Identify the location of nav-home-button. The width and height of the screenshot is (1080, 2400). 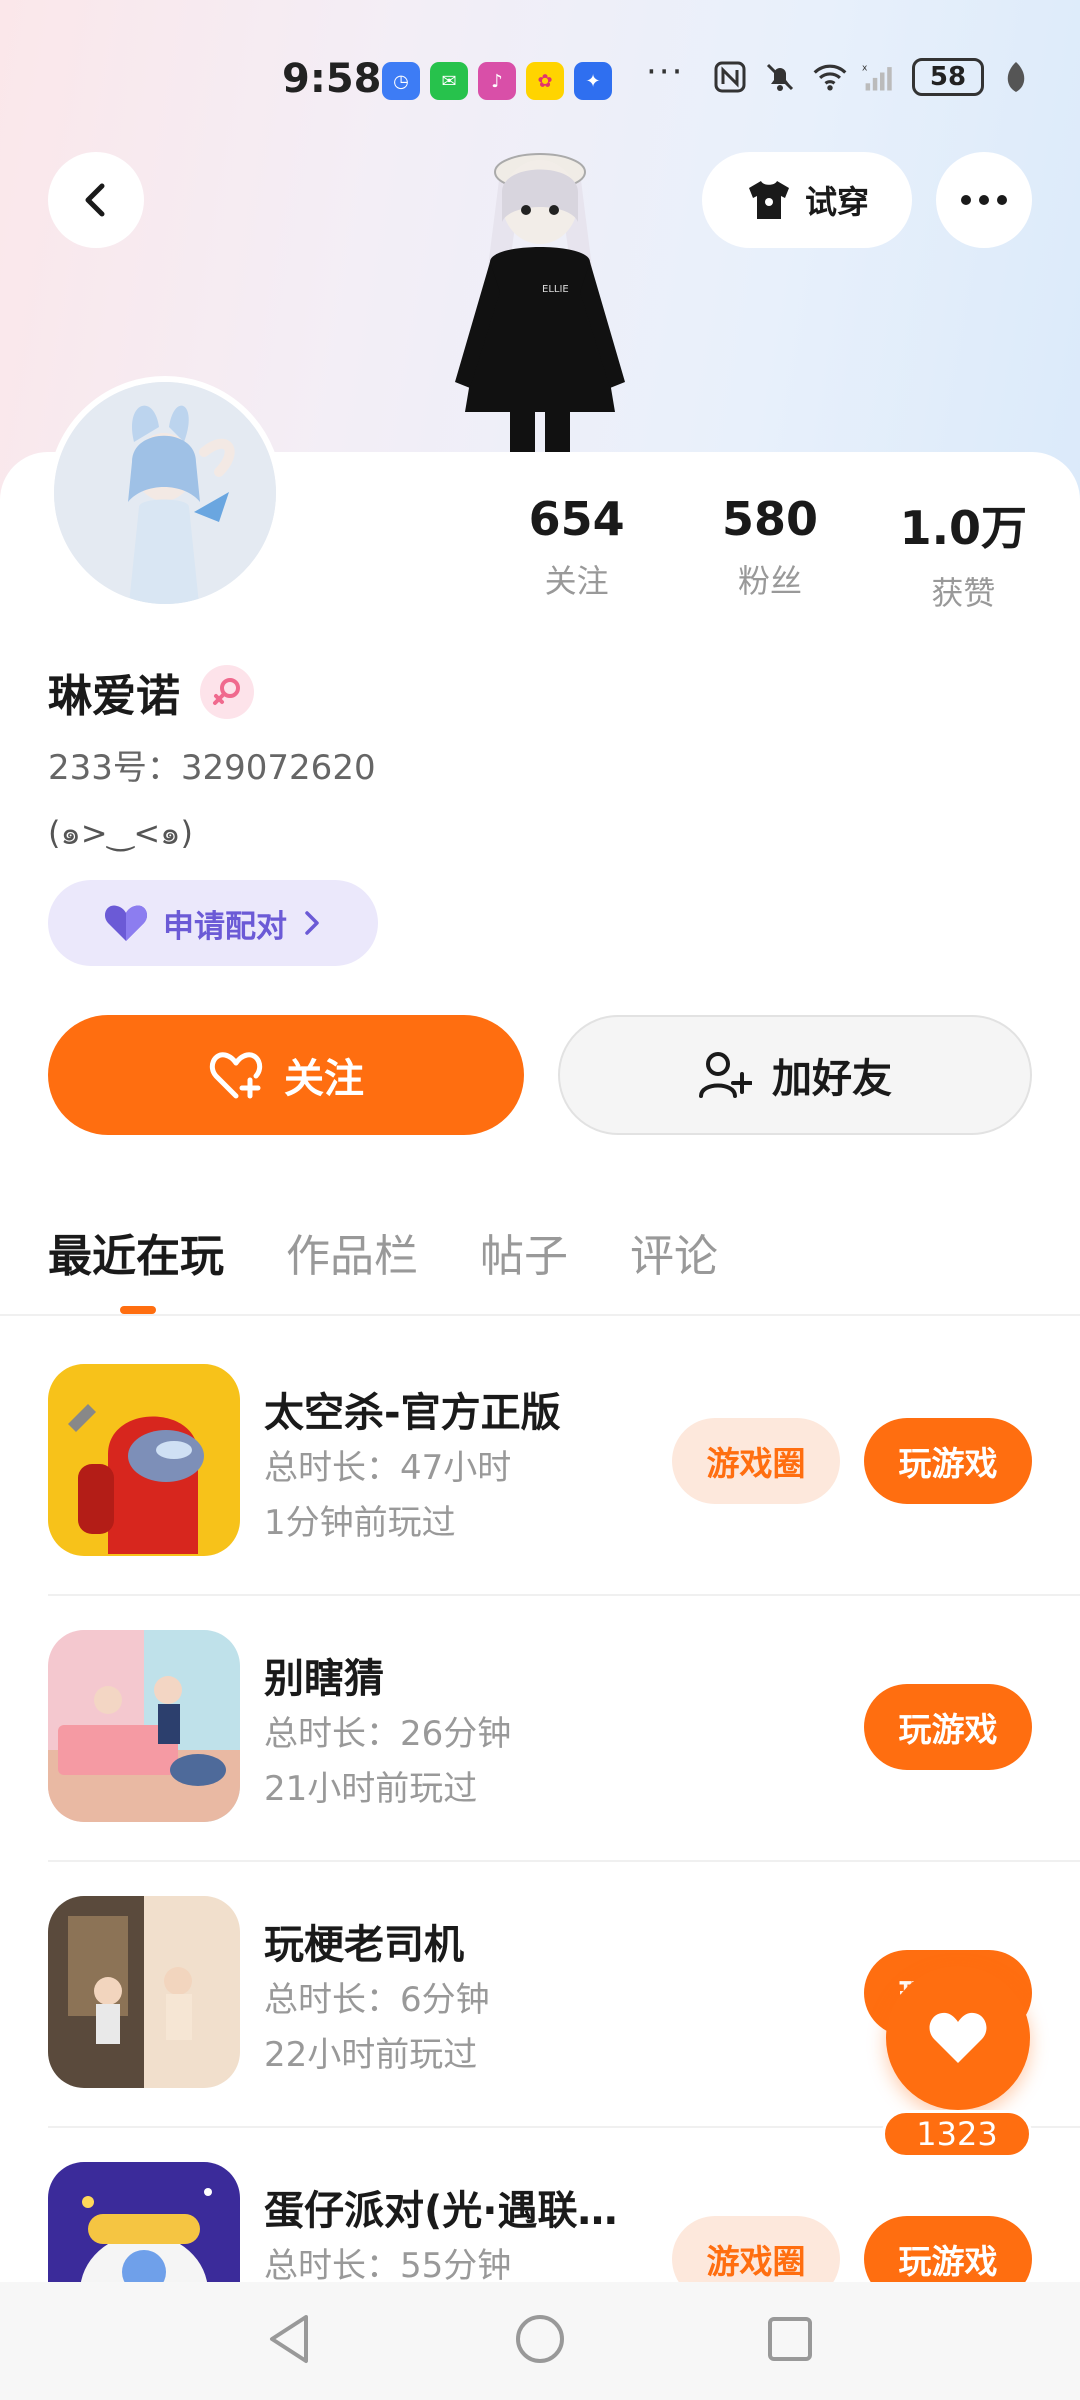
(540, 2341).